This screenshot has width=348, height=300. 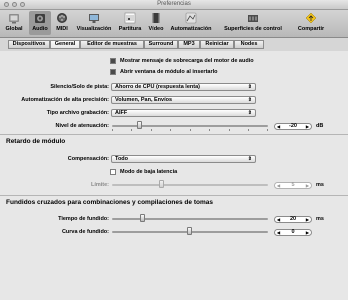 What do you see at coordinates (113, 72) in the screenshot?
I see `open-plugin-checkbox` at bounding box center [113, 72].